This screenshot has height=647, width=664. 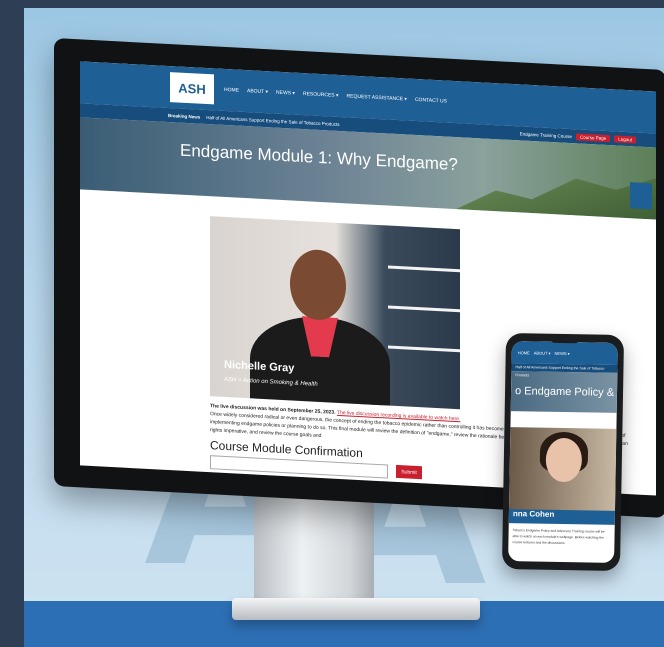 I want to click on page-title: Endgame Module 1: Why Endgame?, so click(x=319, y=157).